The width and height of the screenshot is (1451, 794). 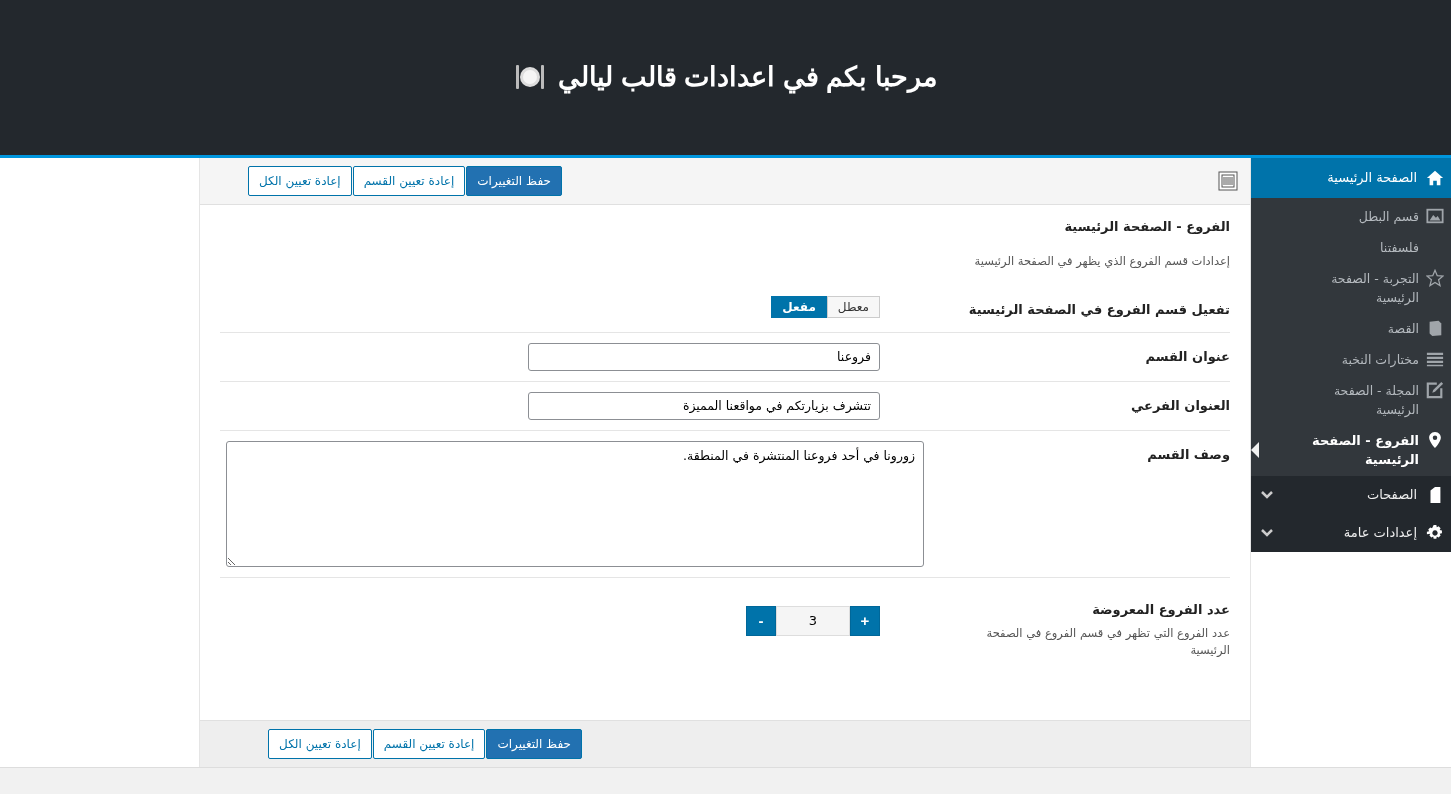 I want to click on field-label: عدد الفروع المعروضة, so click(x=1160, y=608).